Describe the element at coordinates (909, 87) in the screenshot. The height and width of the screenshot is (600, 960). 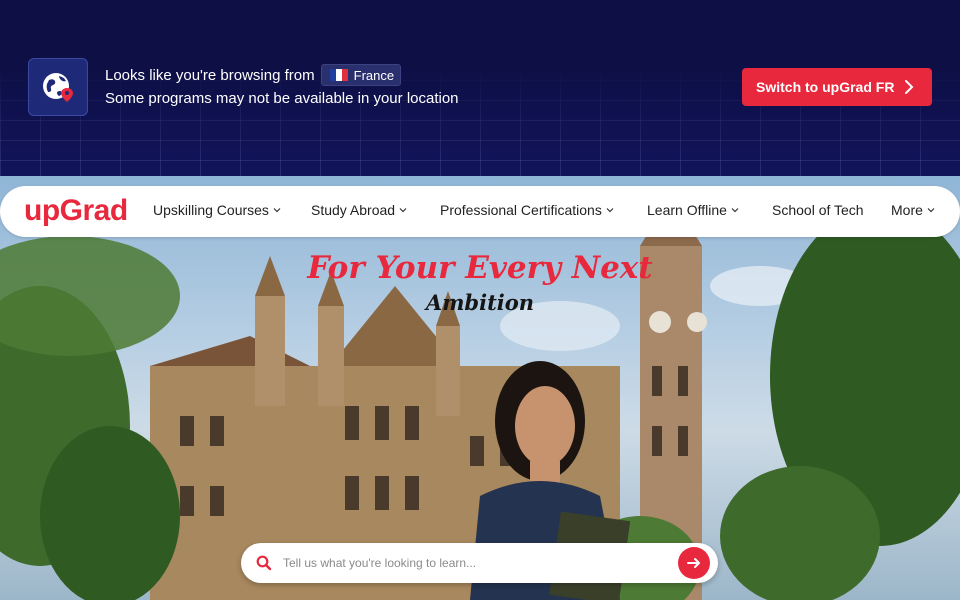
I see `chevron-right-icon` at that location.